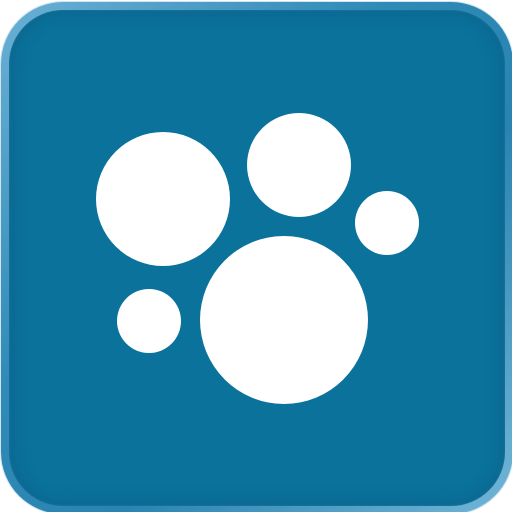 The image size is (512, 512). I want to click on paw-toe-right, so click(387, 223).